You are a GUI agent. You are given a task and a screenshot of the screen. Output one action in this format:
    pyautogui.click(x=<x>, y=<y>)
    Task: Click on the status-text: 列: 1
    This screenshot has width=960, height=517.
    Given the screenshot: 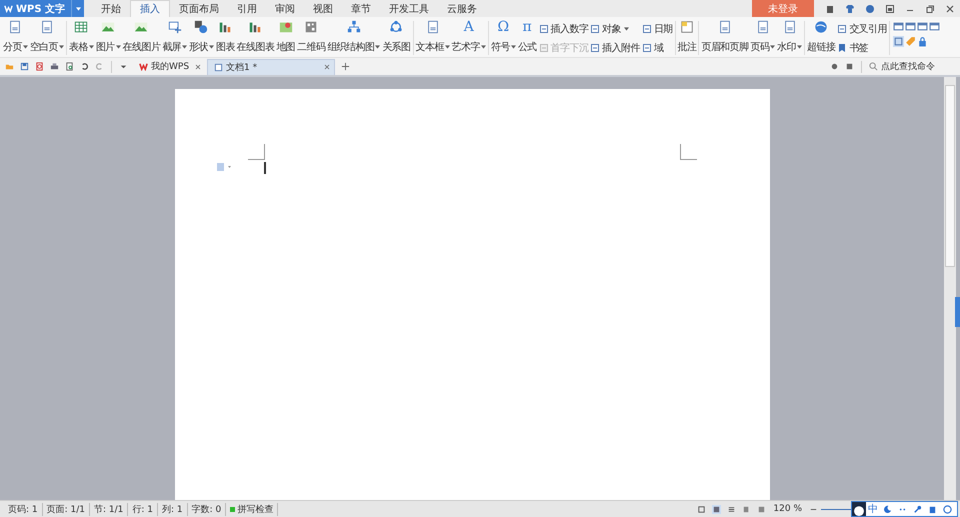 What is the action you would take?
    pyautogui.click(x=173, y=509)
    